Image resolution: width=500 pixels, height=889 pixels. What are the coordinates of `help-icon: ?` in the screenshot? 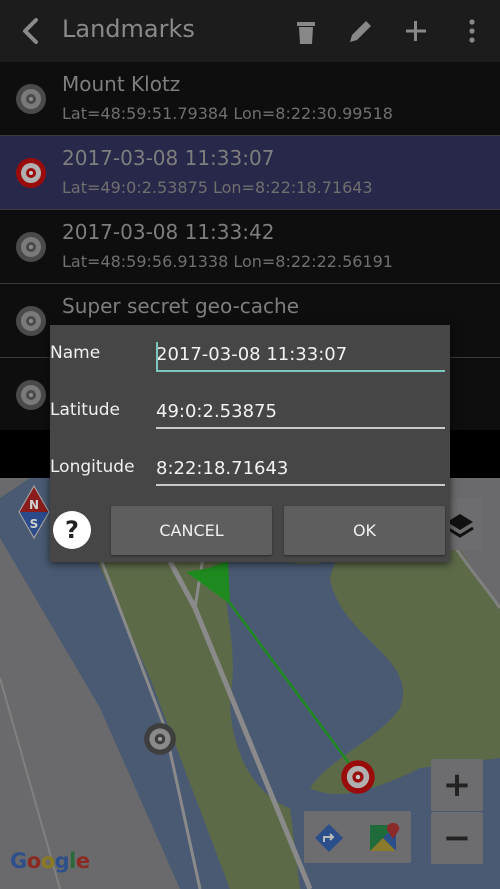 It's located at (72, 530).